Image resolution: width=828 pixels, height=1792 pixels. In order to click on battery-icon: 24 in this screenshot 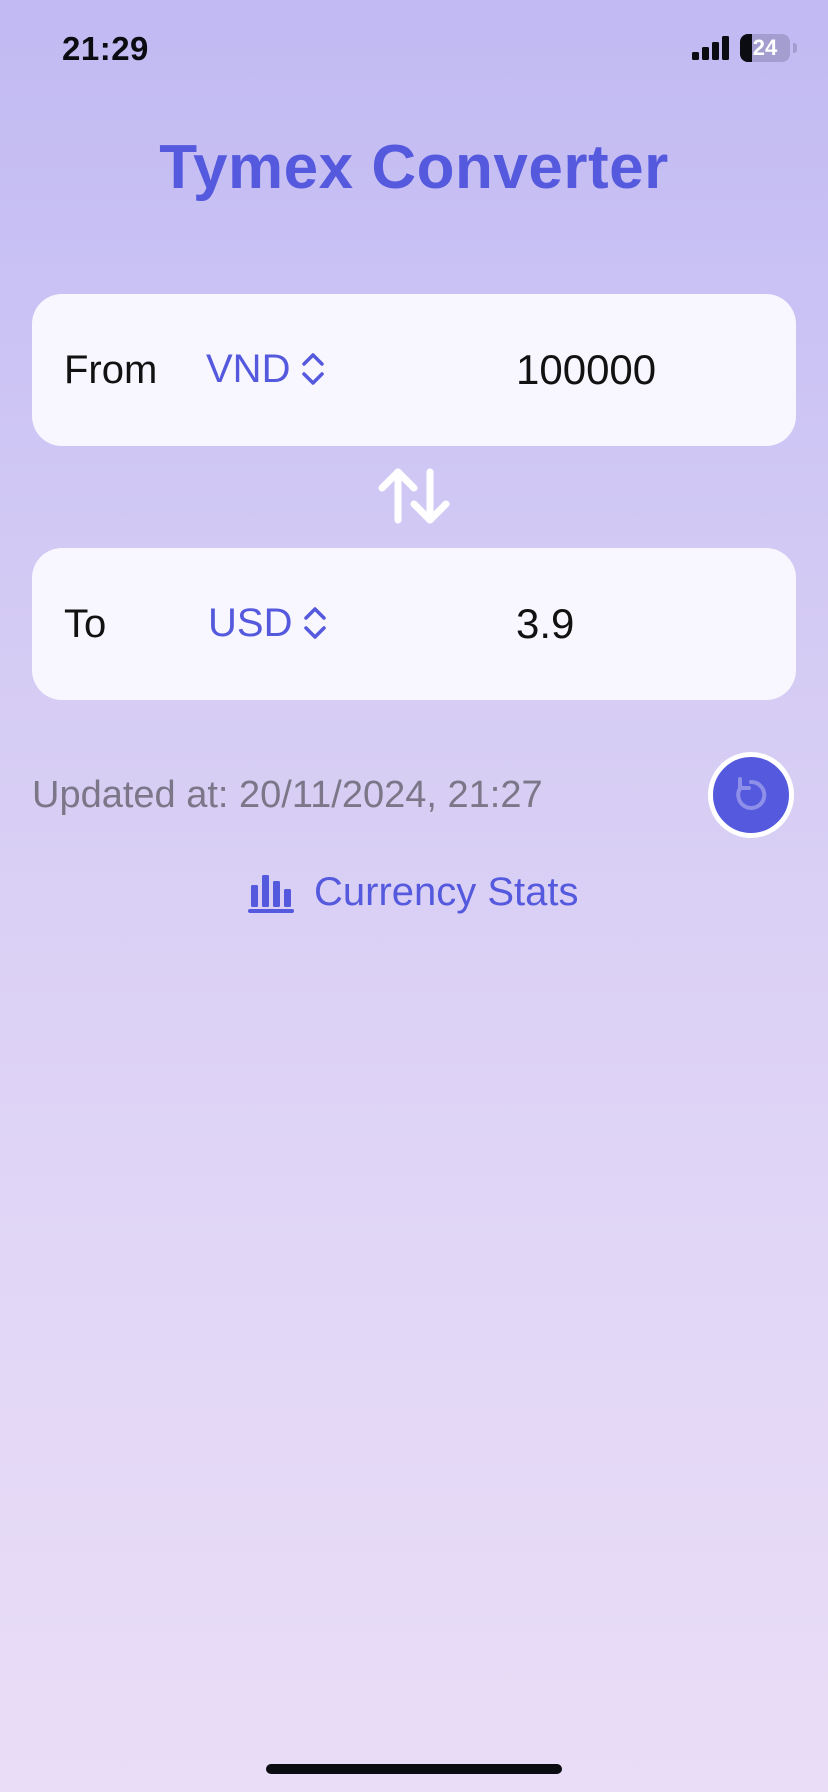, I will do `click(765, 48)`.